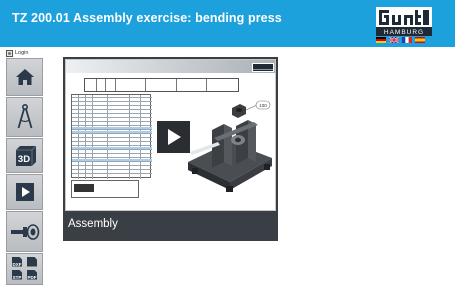 This screenshot has height=285, width=455. I want to click on technical-drawing-button, so click(24, 117).